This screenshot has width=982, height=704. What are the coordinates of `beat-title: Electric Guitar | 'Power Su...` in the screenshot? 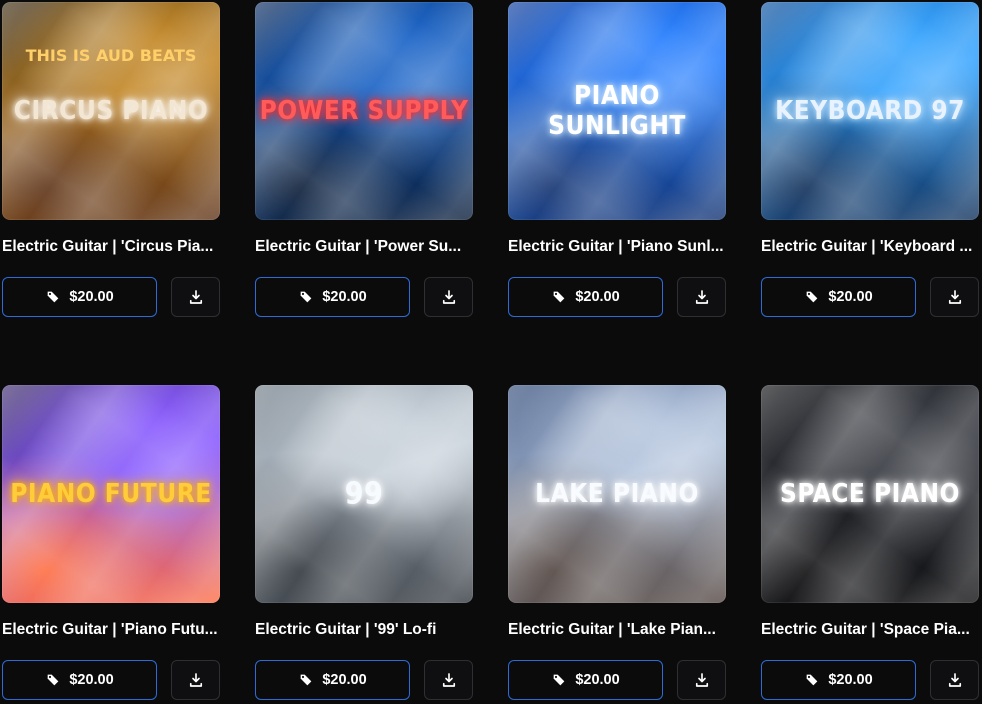 It's located at (365, 247).